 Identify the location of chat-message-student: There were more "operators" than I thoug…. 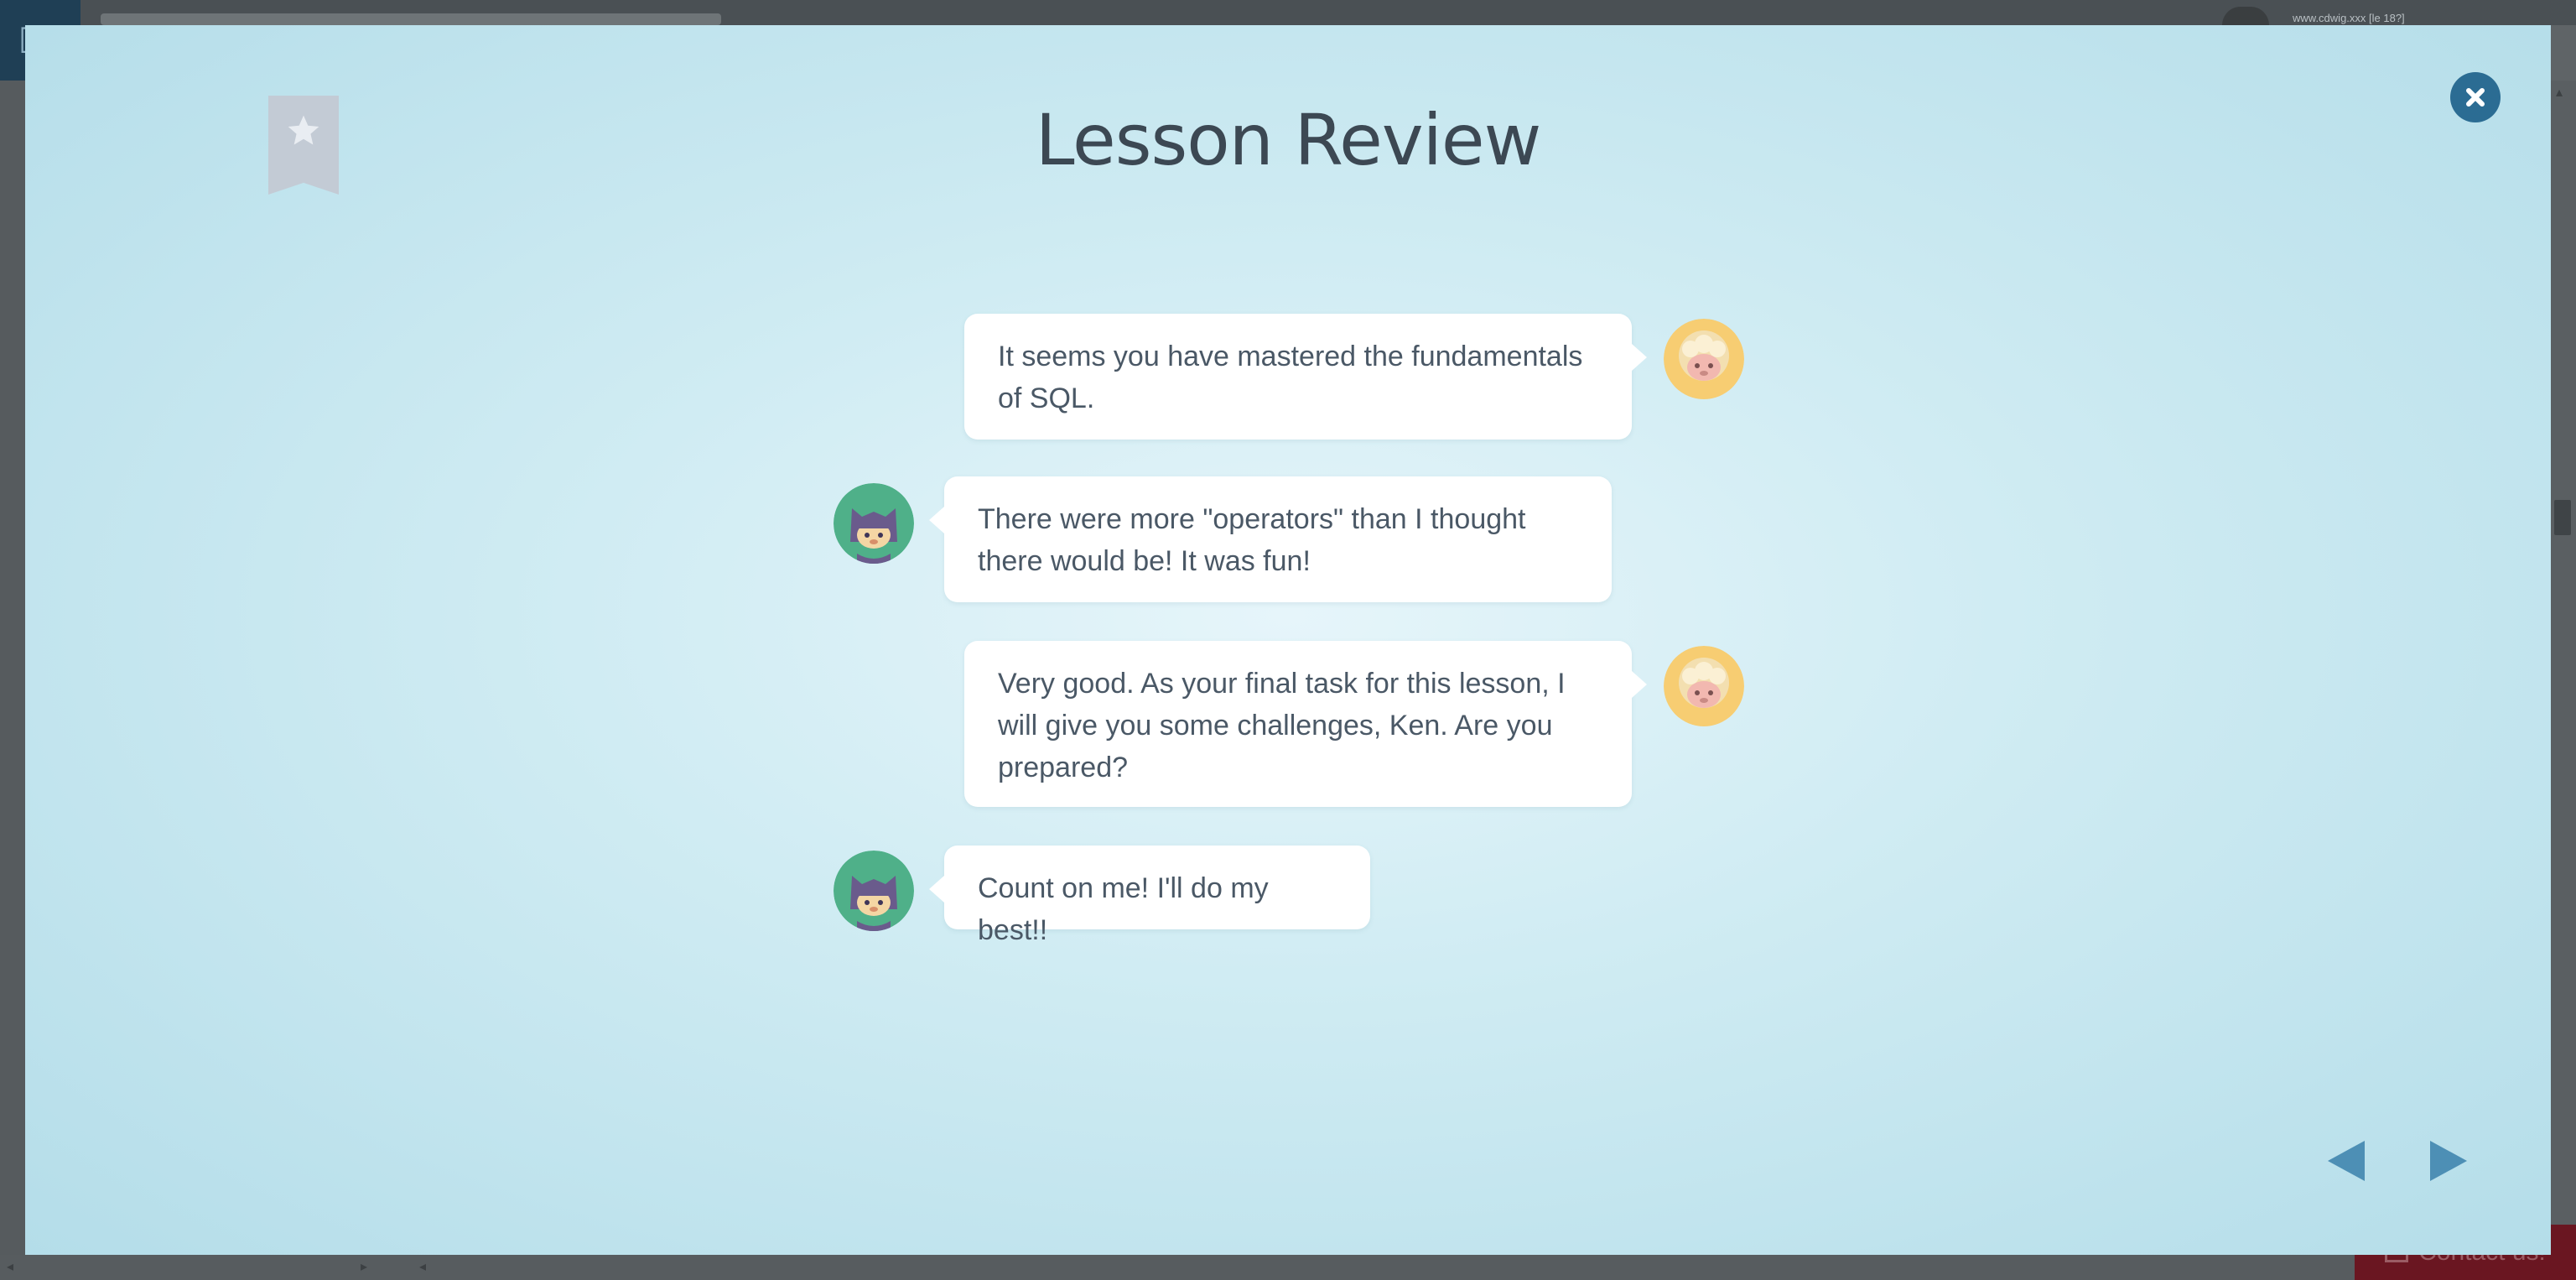
(1270, 539).